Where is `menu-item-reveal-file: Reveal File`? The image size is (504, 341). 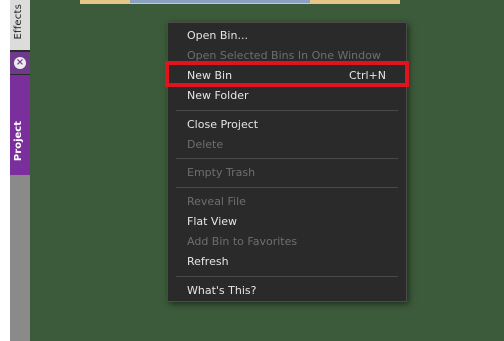 menu-item-reveal-file: Reveal File is located at coordinates (287, 202).